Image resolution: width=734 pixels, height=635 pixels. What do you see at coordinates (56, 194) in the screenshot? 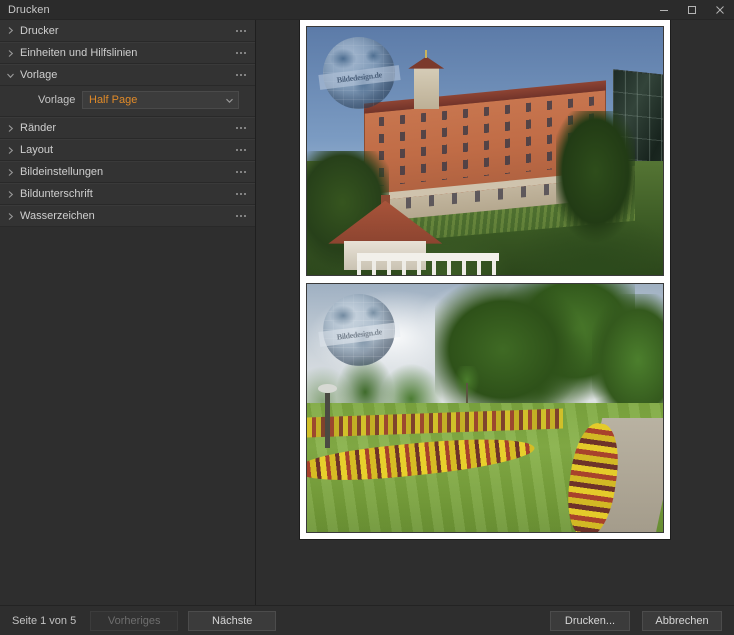
I see `sidebar-section-label: Bildunterschrift` at bounding box center [56, 194].